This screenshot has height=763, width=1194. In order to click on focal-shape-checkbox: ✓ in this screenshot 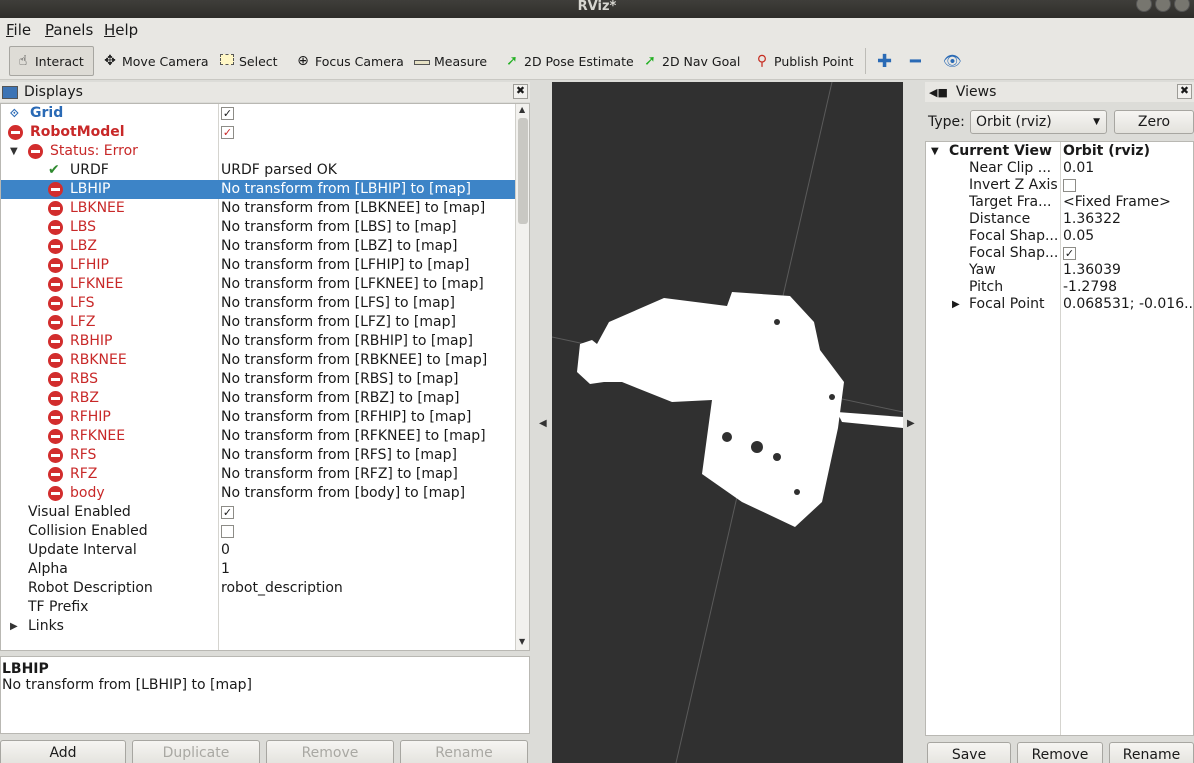, I will do `click(1069, 253)`.